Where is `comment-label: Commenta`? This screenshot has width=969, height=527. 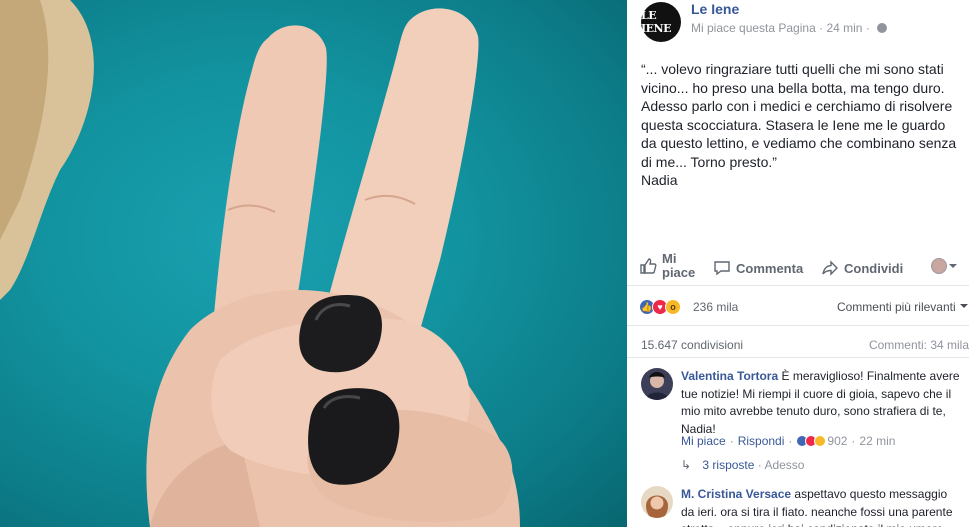 comment-label: Commenta is located at coordinates (770, 268).